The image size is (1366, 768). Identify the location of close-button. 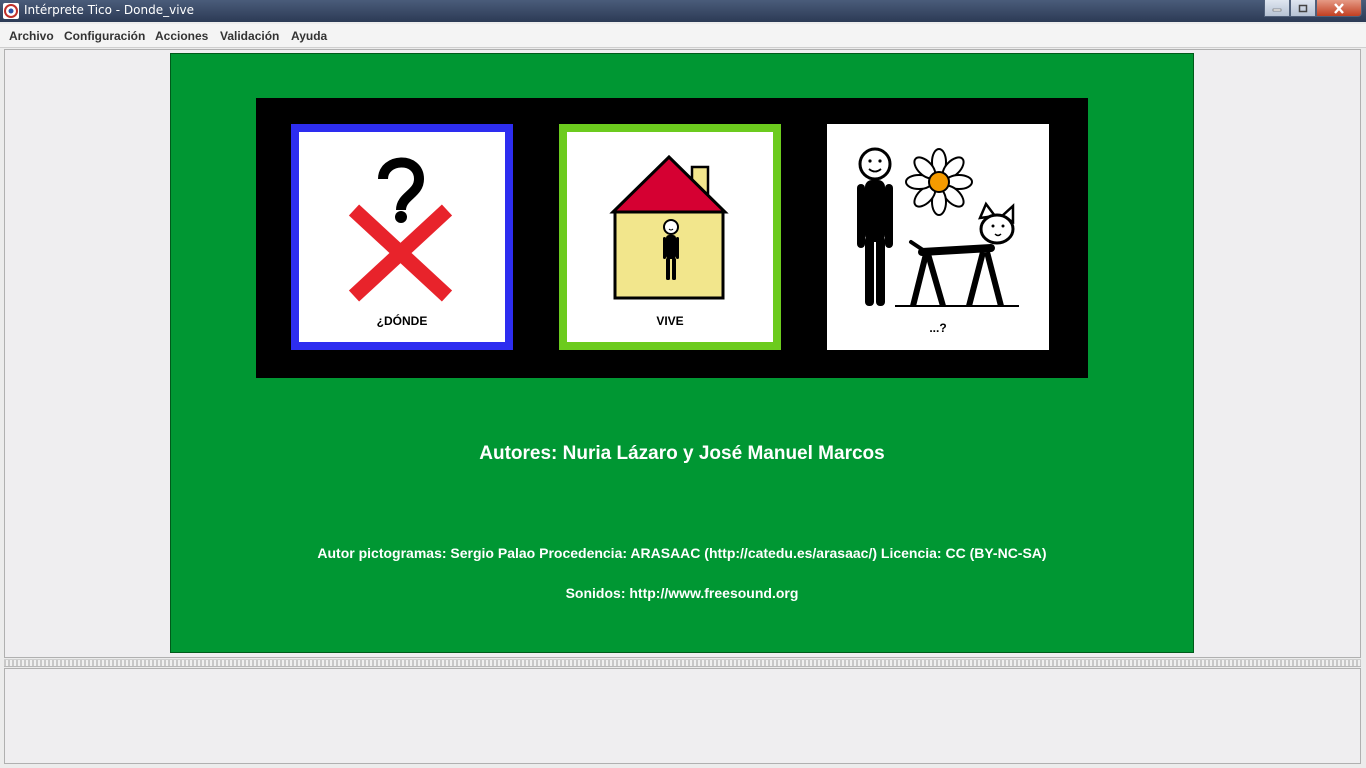
(1339, 8).